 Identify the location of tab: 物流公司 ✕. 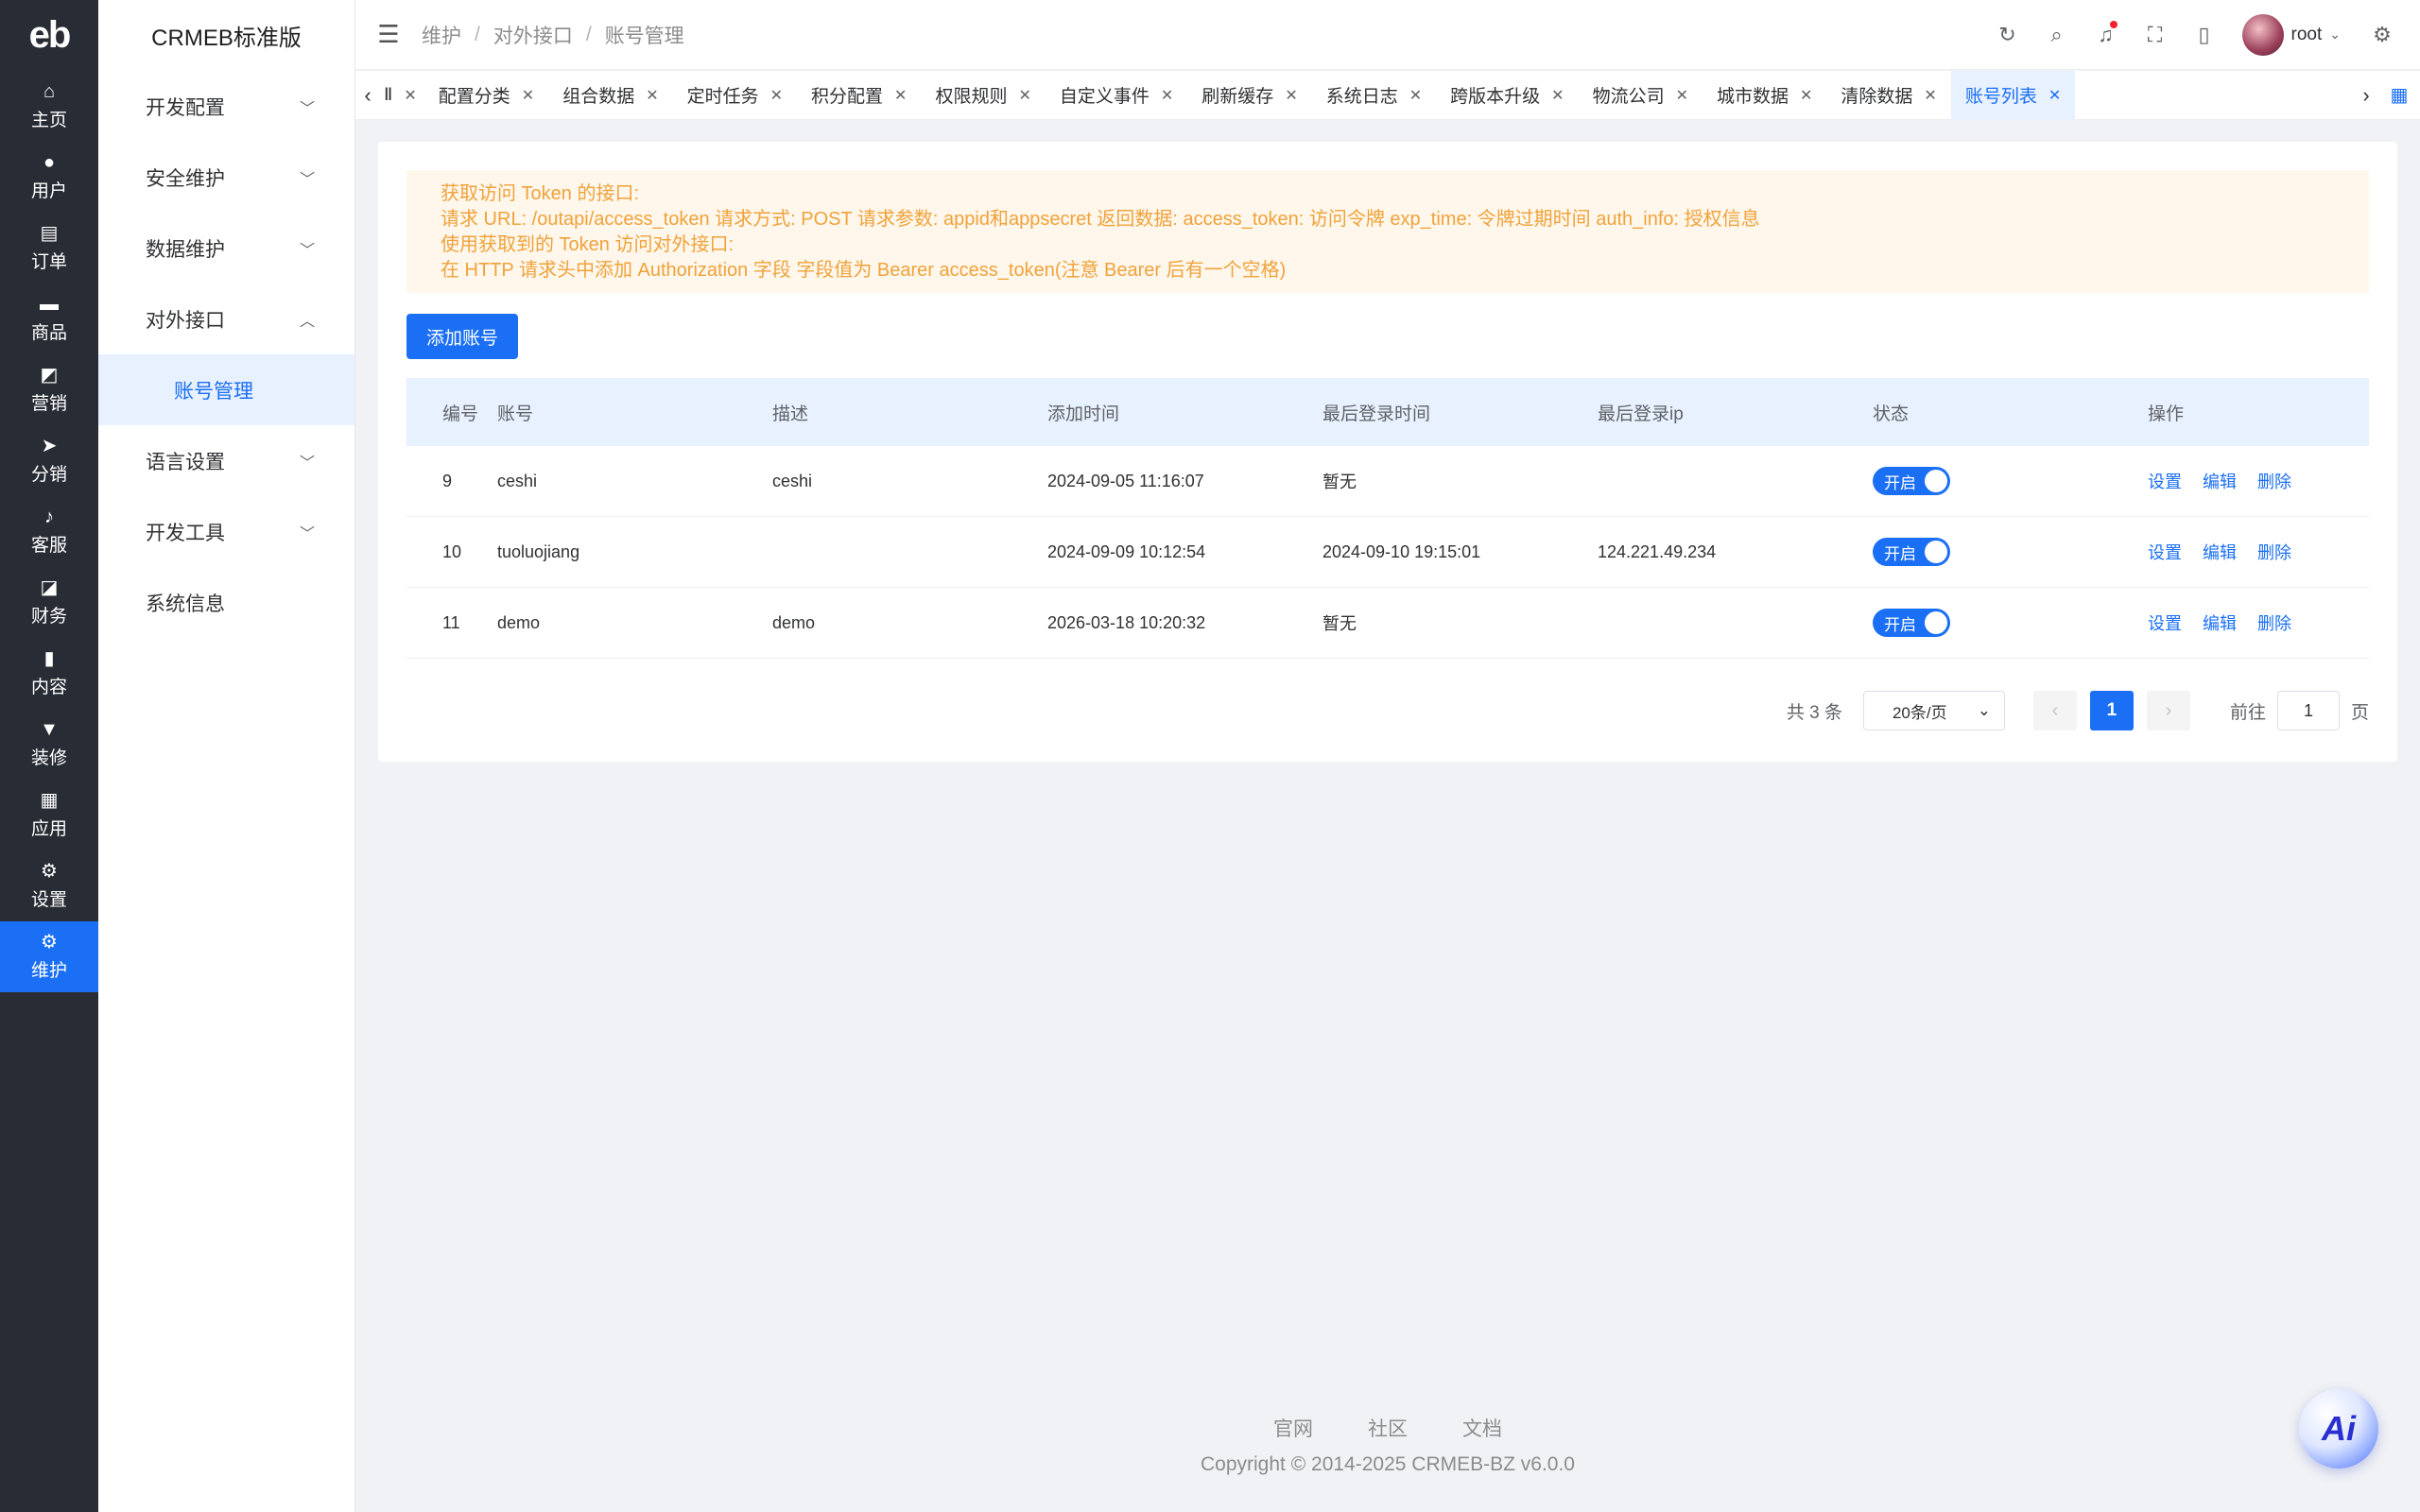
(1641, 95).